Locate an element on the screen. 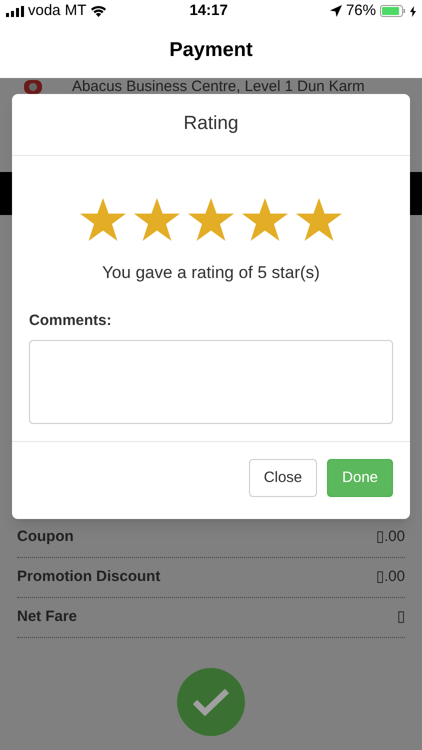 This screenshot has height=750, width=422. battery-icon is located at coordinates (393, 11).